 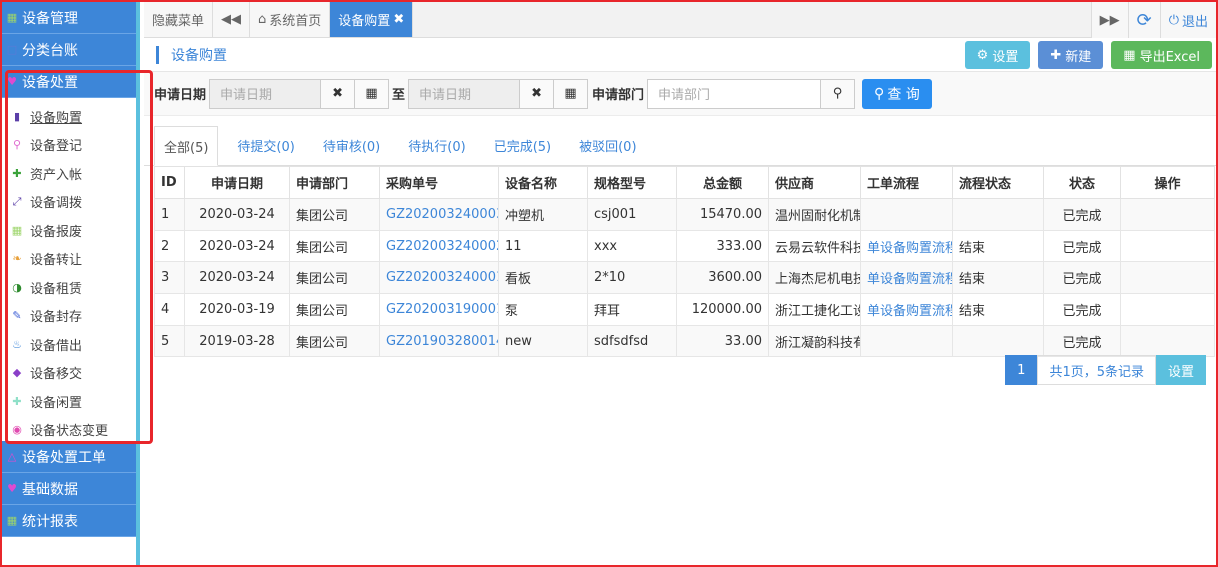 What do you see at coordinates (543, 182) in the screenshot?
I see `col-device-name: 设备名称` at bounding box center [543, 182].